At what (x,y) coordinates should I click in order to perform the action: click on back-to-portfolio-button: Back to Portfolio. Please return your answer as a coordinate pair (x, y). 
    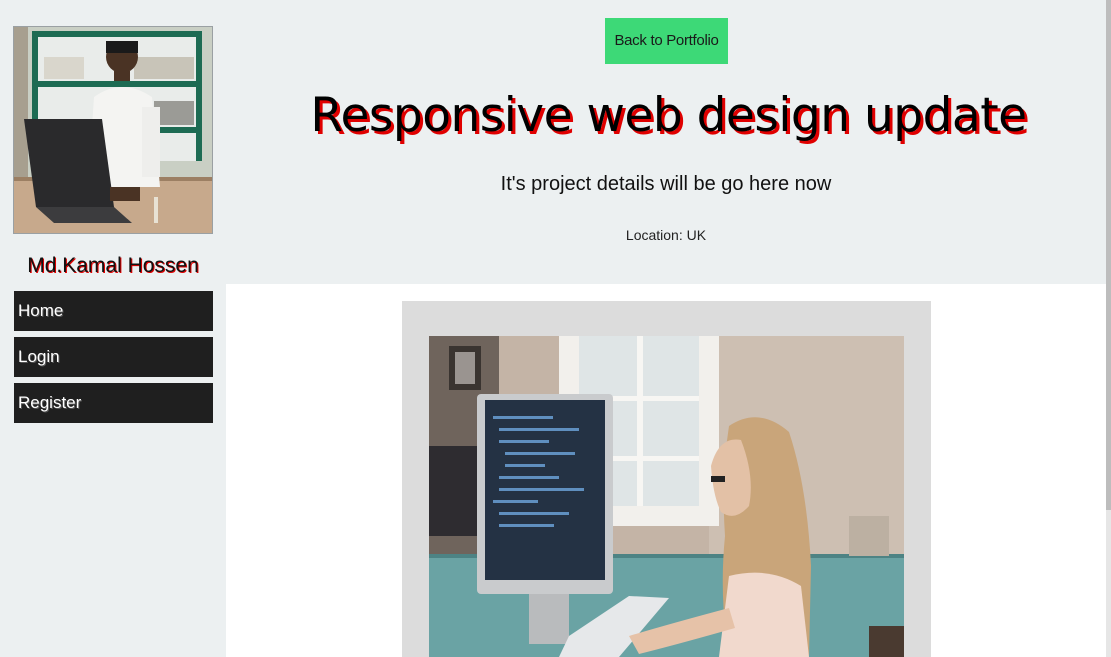
    Looking at the image, I should click on (666, 41).